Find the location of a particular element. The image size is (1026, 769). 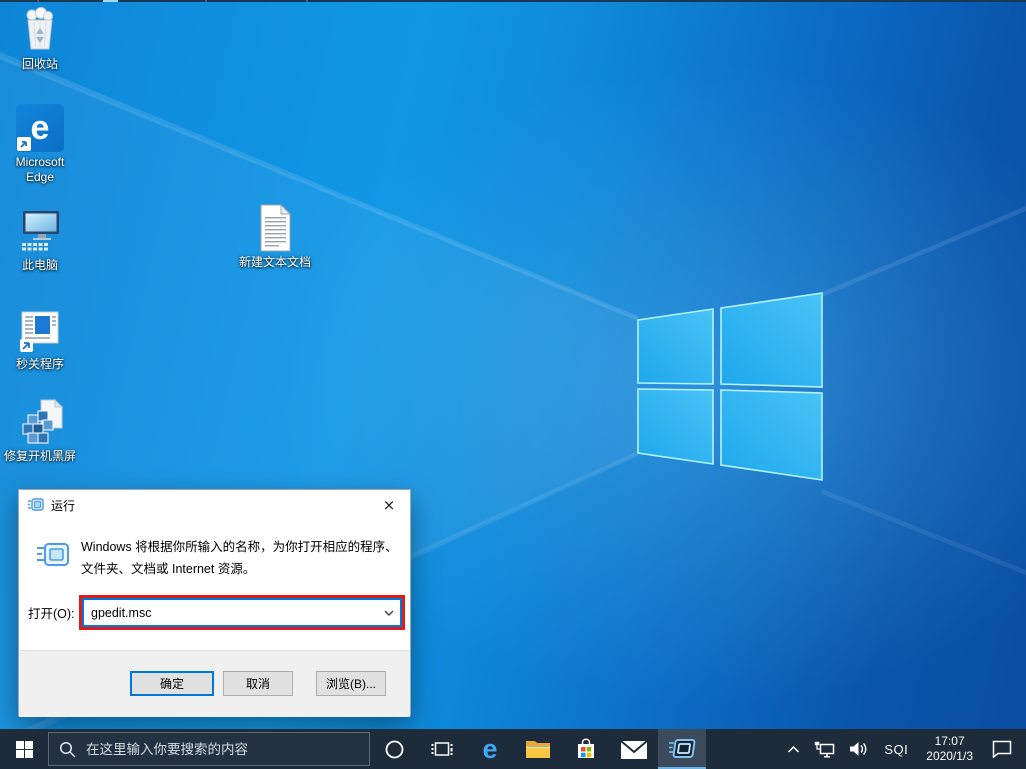

cortana-icon is located at coordinates (394, 749).